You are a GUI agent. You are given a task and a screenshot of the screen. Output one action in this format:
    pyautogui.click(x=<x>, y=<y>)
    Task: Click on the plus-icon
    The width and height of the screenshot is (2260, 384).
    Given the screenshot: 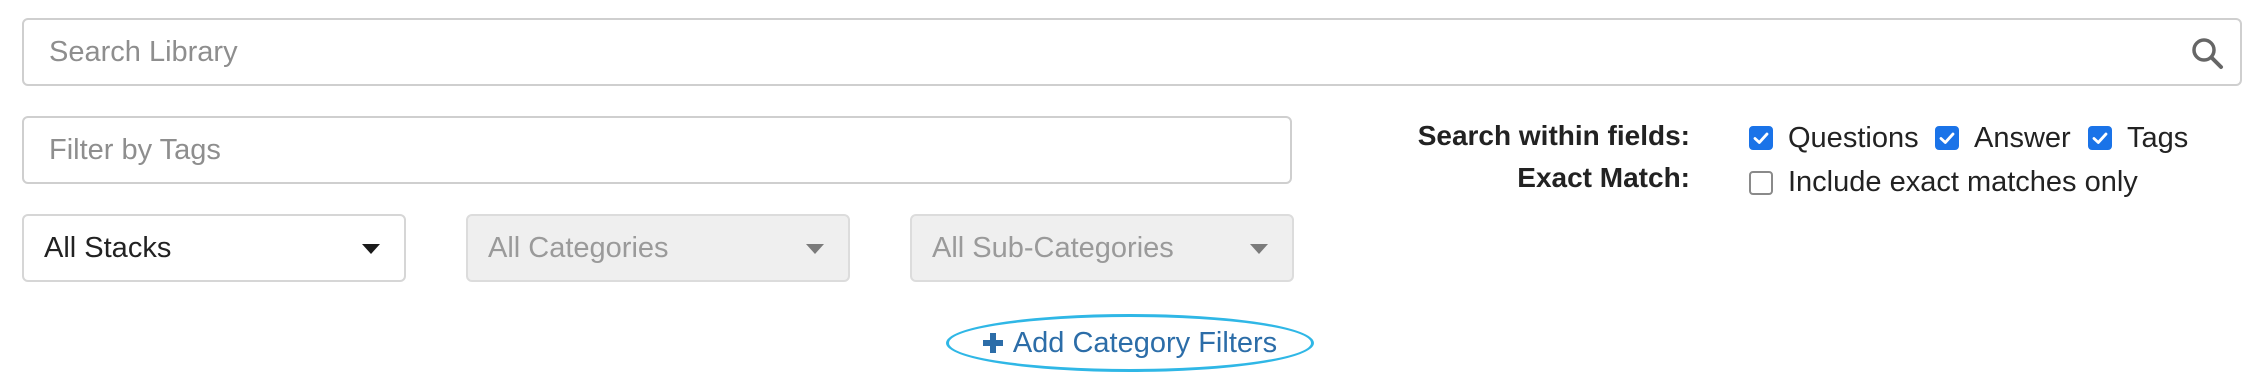 What is the action you would take?
    pyautogui.click(x=992, y=343)
    